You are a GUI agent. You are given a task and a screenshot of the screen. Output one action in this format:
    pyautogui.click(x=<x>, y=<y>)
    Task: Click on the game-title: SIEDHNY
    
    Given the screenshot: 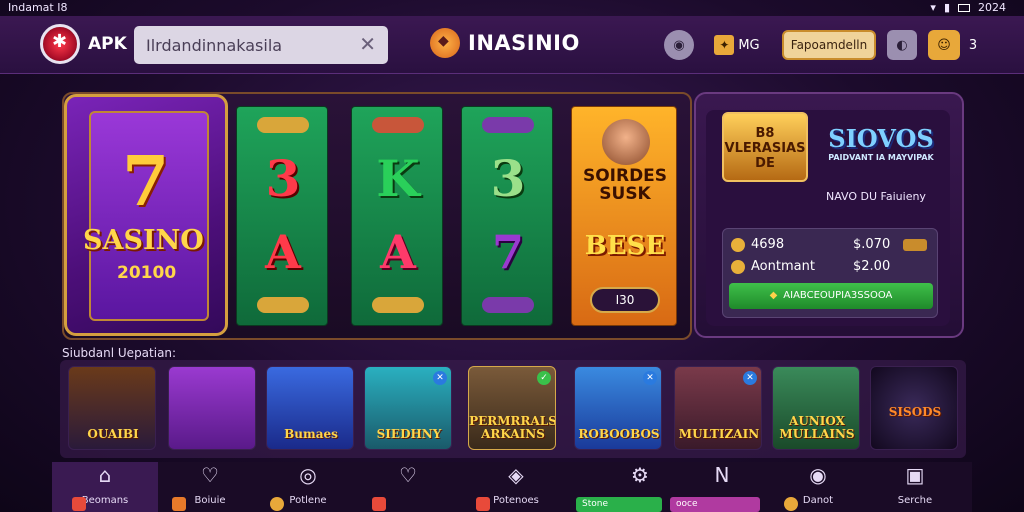 What is the action you would take?
    pyautogui.click(x=409, y=434)
    